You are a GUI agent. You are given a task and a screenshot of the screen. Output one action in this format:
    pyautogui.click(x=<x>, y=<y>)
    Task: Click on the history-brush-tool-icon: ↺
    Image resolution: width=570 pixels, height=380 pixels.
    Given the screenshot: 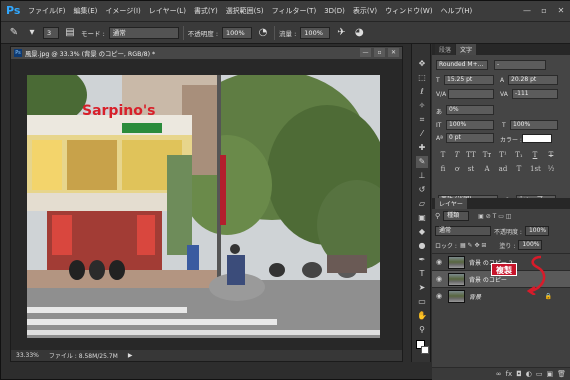 What is the action you would take?
    pyautogui.click(x=422, y=190)
    